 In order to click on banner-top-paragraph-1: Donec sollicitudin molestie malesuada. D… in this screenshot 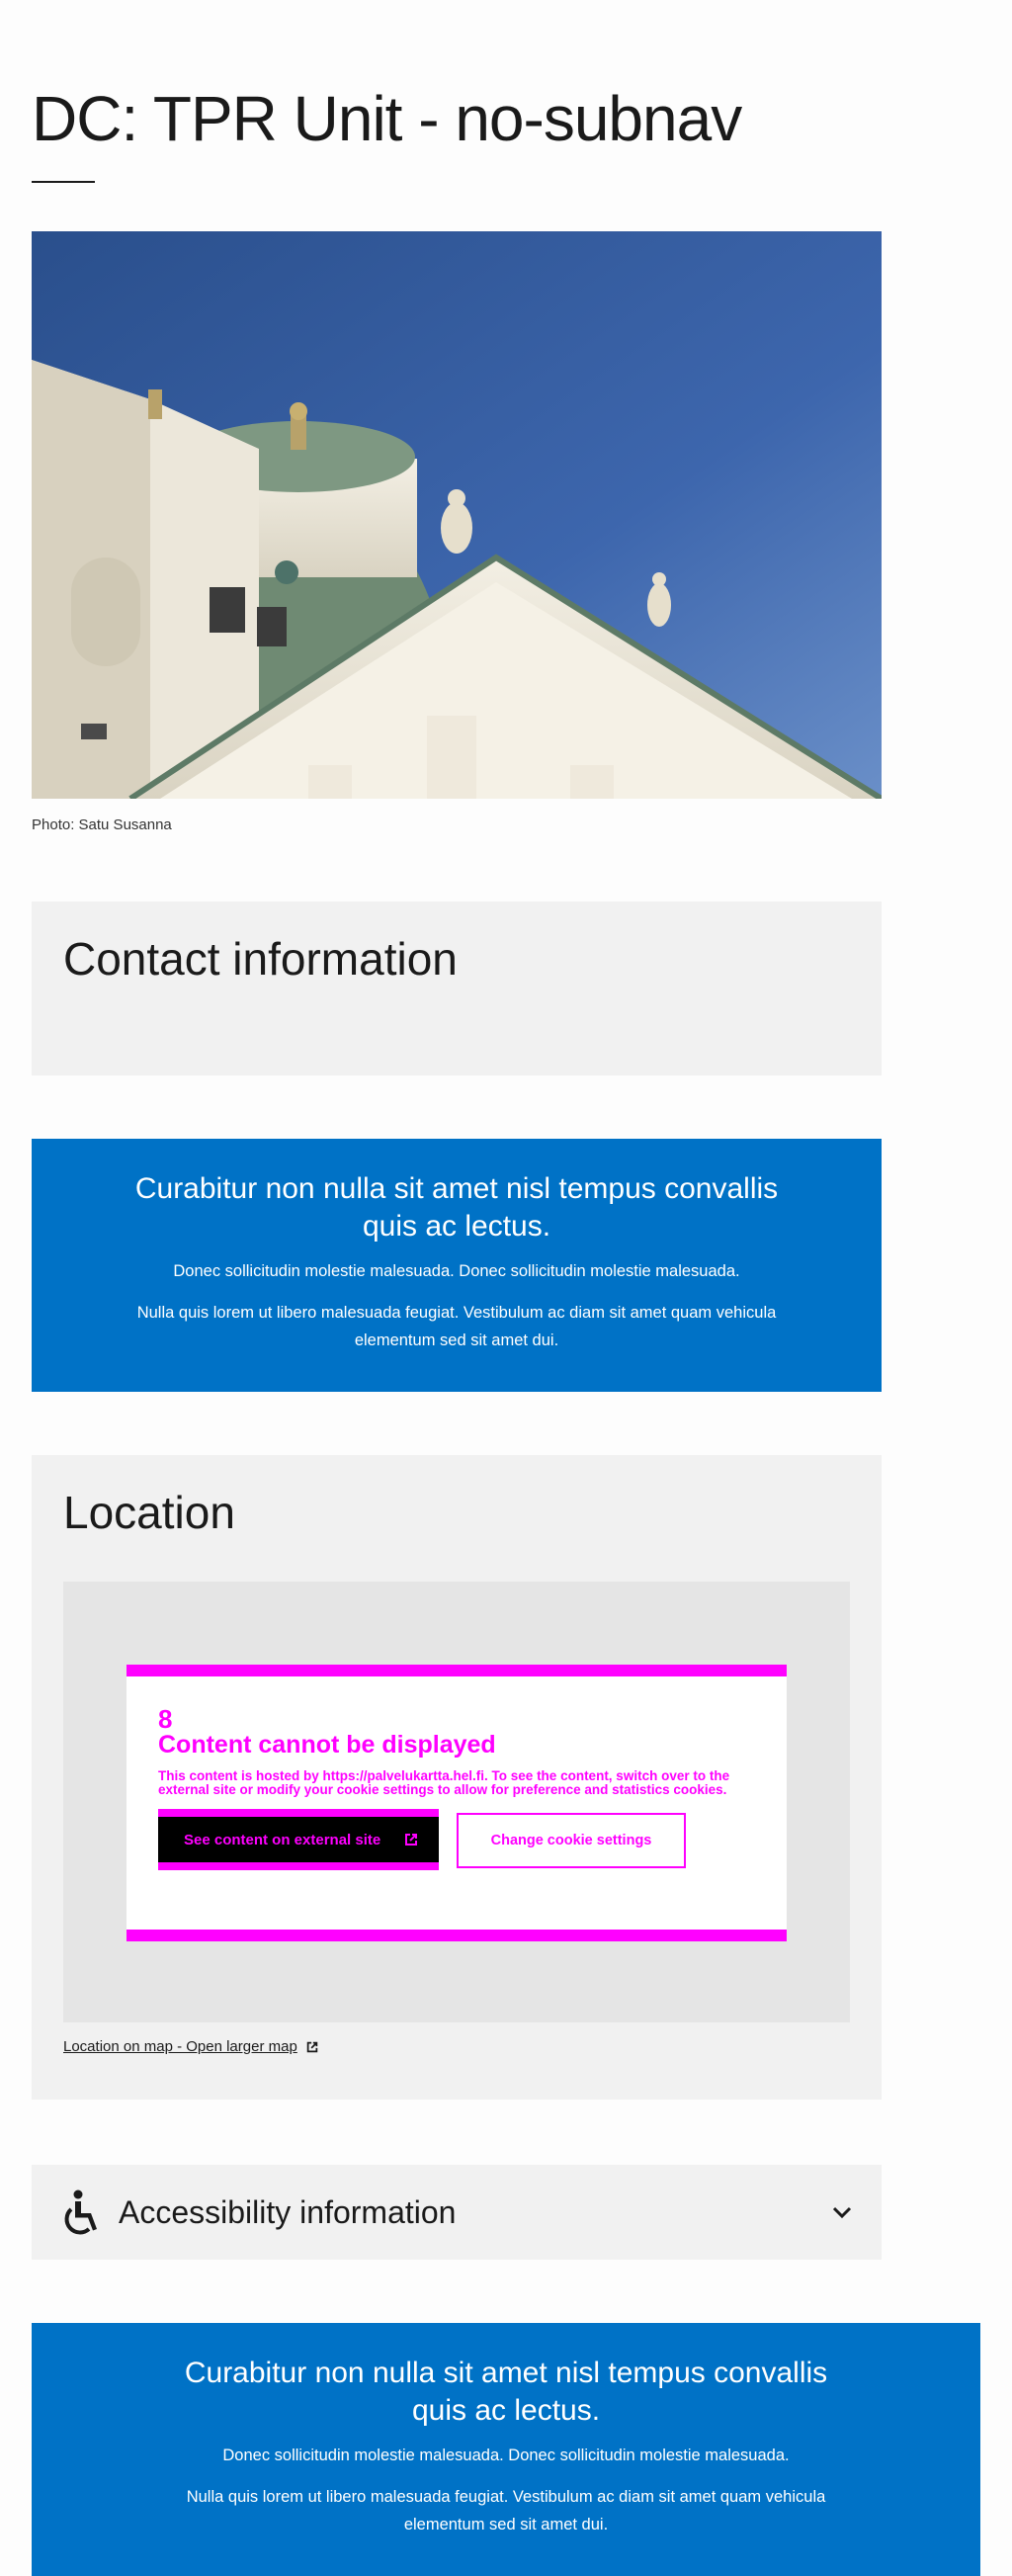, I will do `click(456, 1271)`.